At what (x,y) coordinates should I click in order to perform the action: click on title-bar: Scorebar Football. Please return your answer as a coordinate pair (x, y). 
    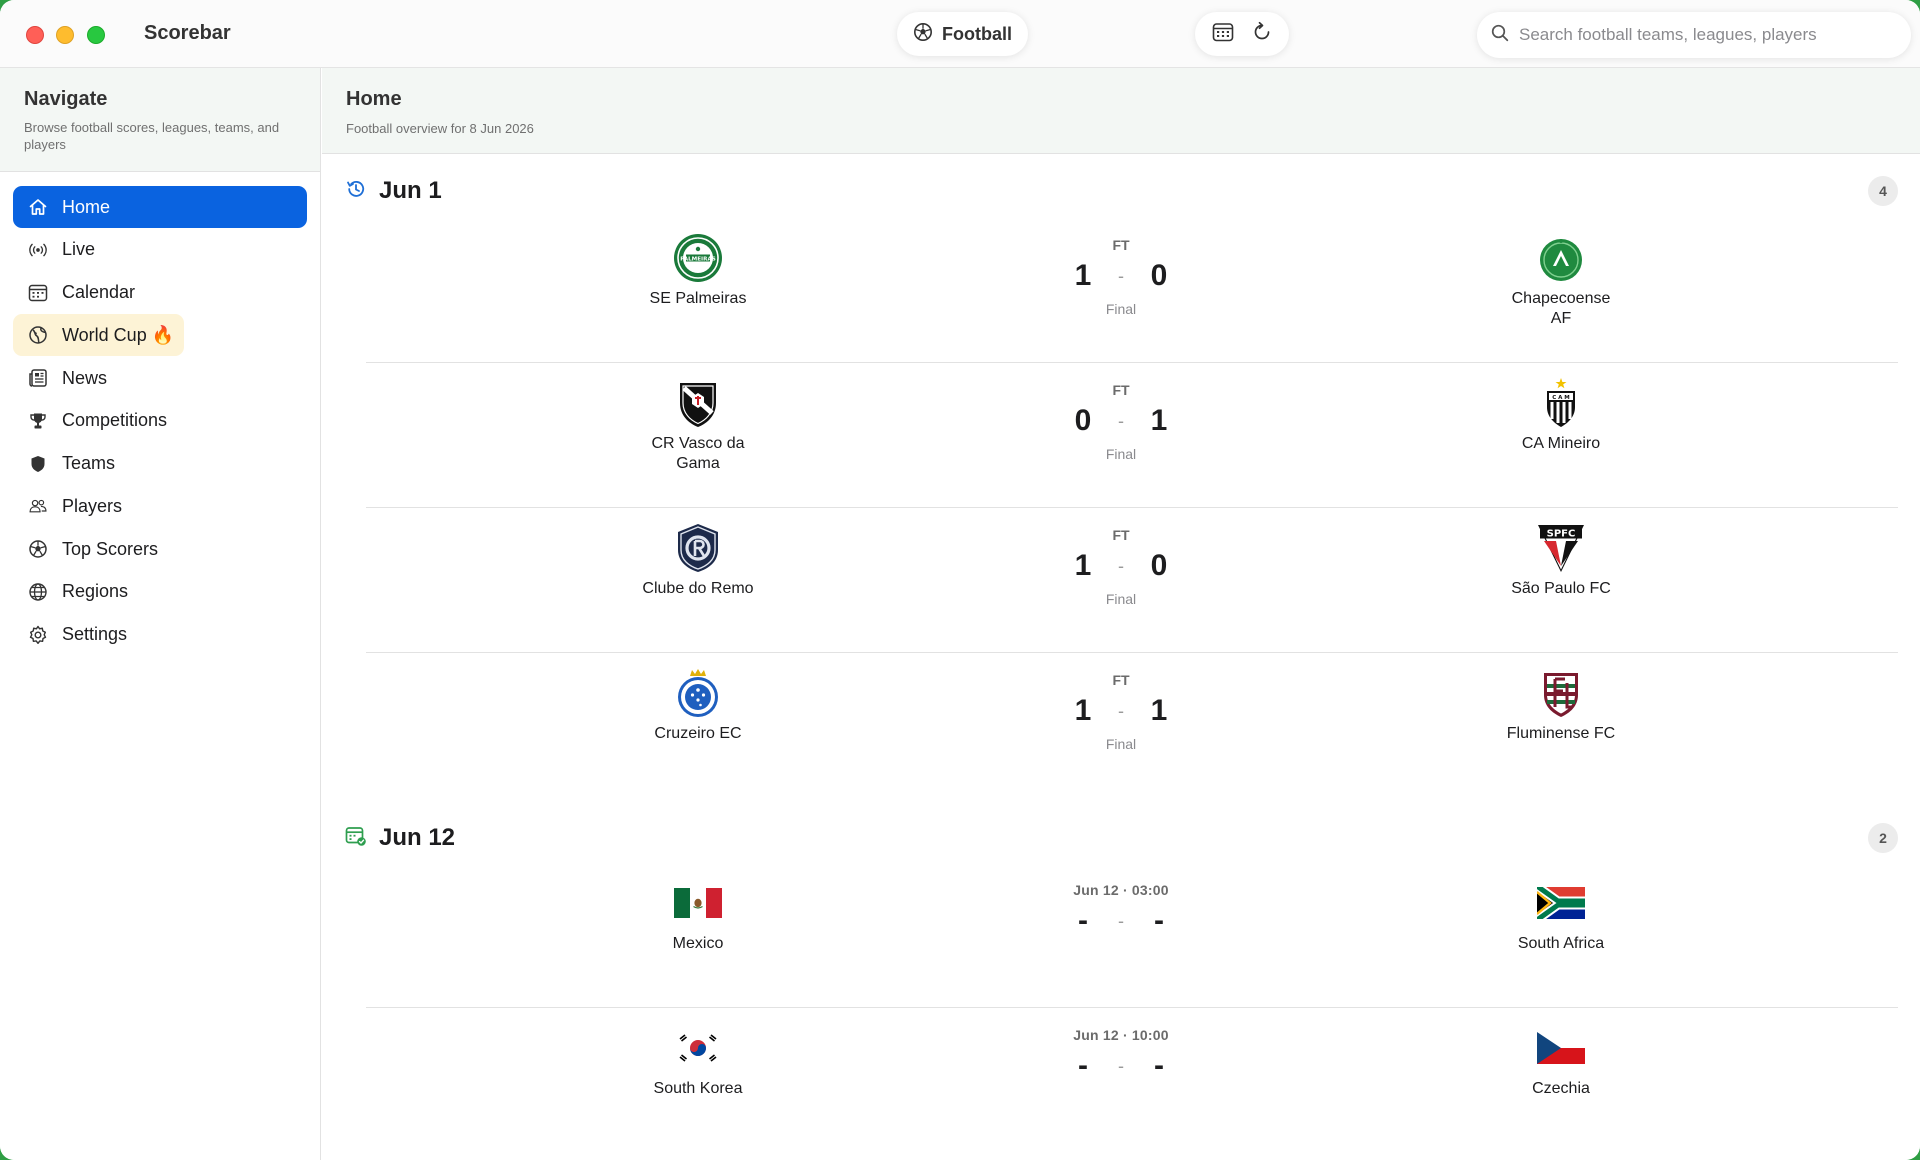
    Looking at the image, I should click on (960, 34).